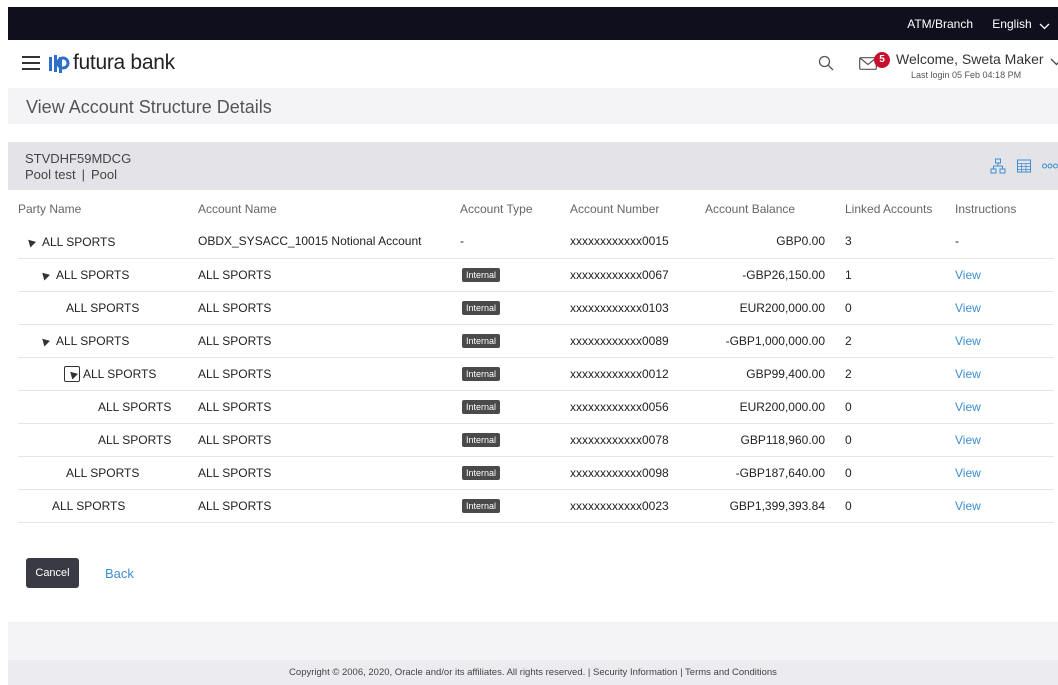 The image size is (1058, 685). What do you see at coordinates (329, 242) in the screenshot?
I see `account-name: OBDX_SYSACC_10015 Notional Account` at bounding box center [329, 242].